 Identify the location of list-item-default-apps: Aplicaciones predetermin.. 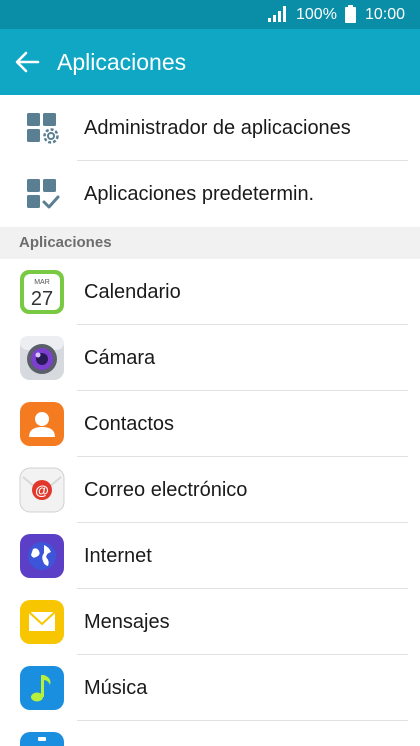
(210, 194).